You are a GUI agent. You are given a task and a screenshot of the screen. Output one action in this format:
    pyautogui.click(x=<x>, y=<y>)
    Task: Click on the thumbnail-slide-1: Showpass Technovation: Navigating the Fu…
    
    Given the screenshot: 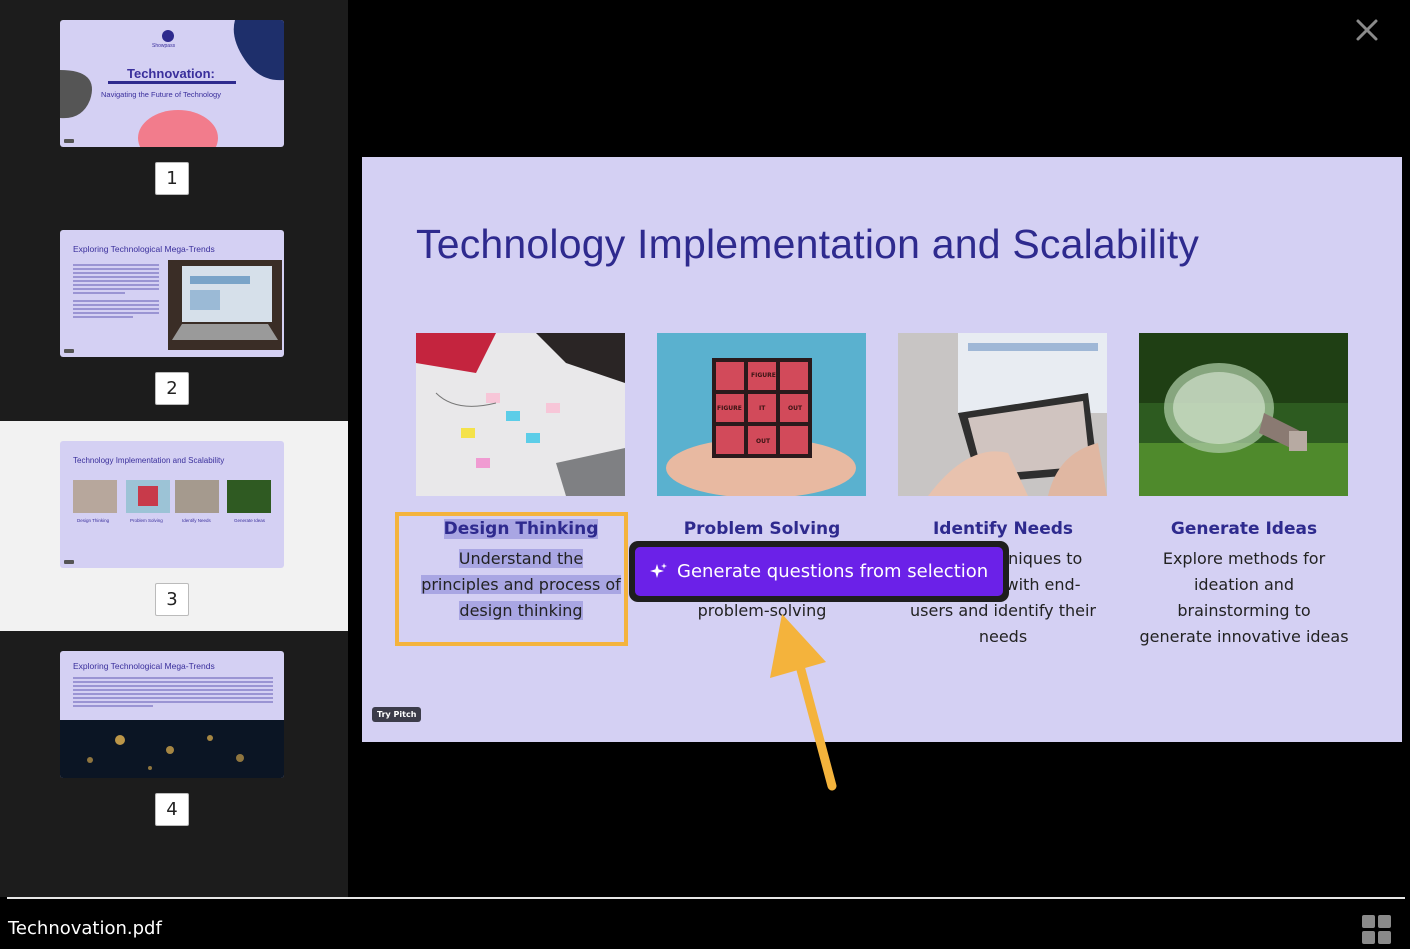 What is the action you would take?
    pyautogui.click(x=172, y=83)
    